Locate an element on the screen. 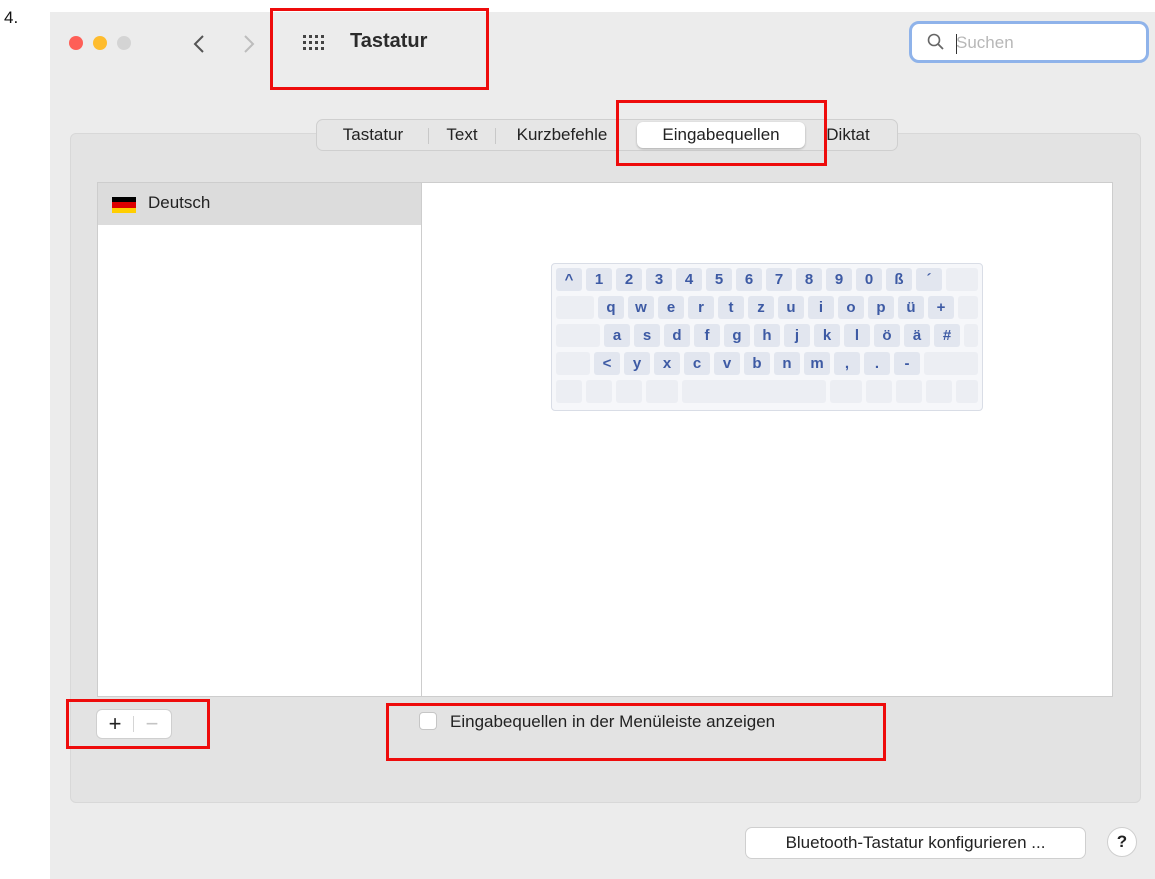 The width and height of the screenshot is (1155, 879). key: 4 is located at coordinates (689, 279).